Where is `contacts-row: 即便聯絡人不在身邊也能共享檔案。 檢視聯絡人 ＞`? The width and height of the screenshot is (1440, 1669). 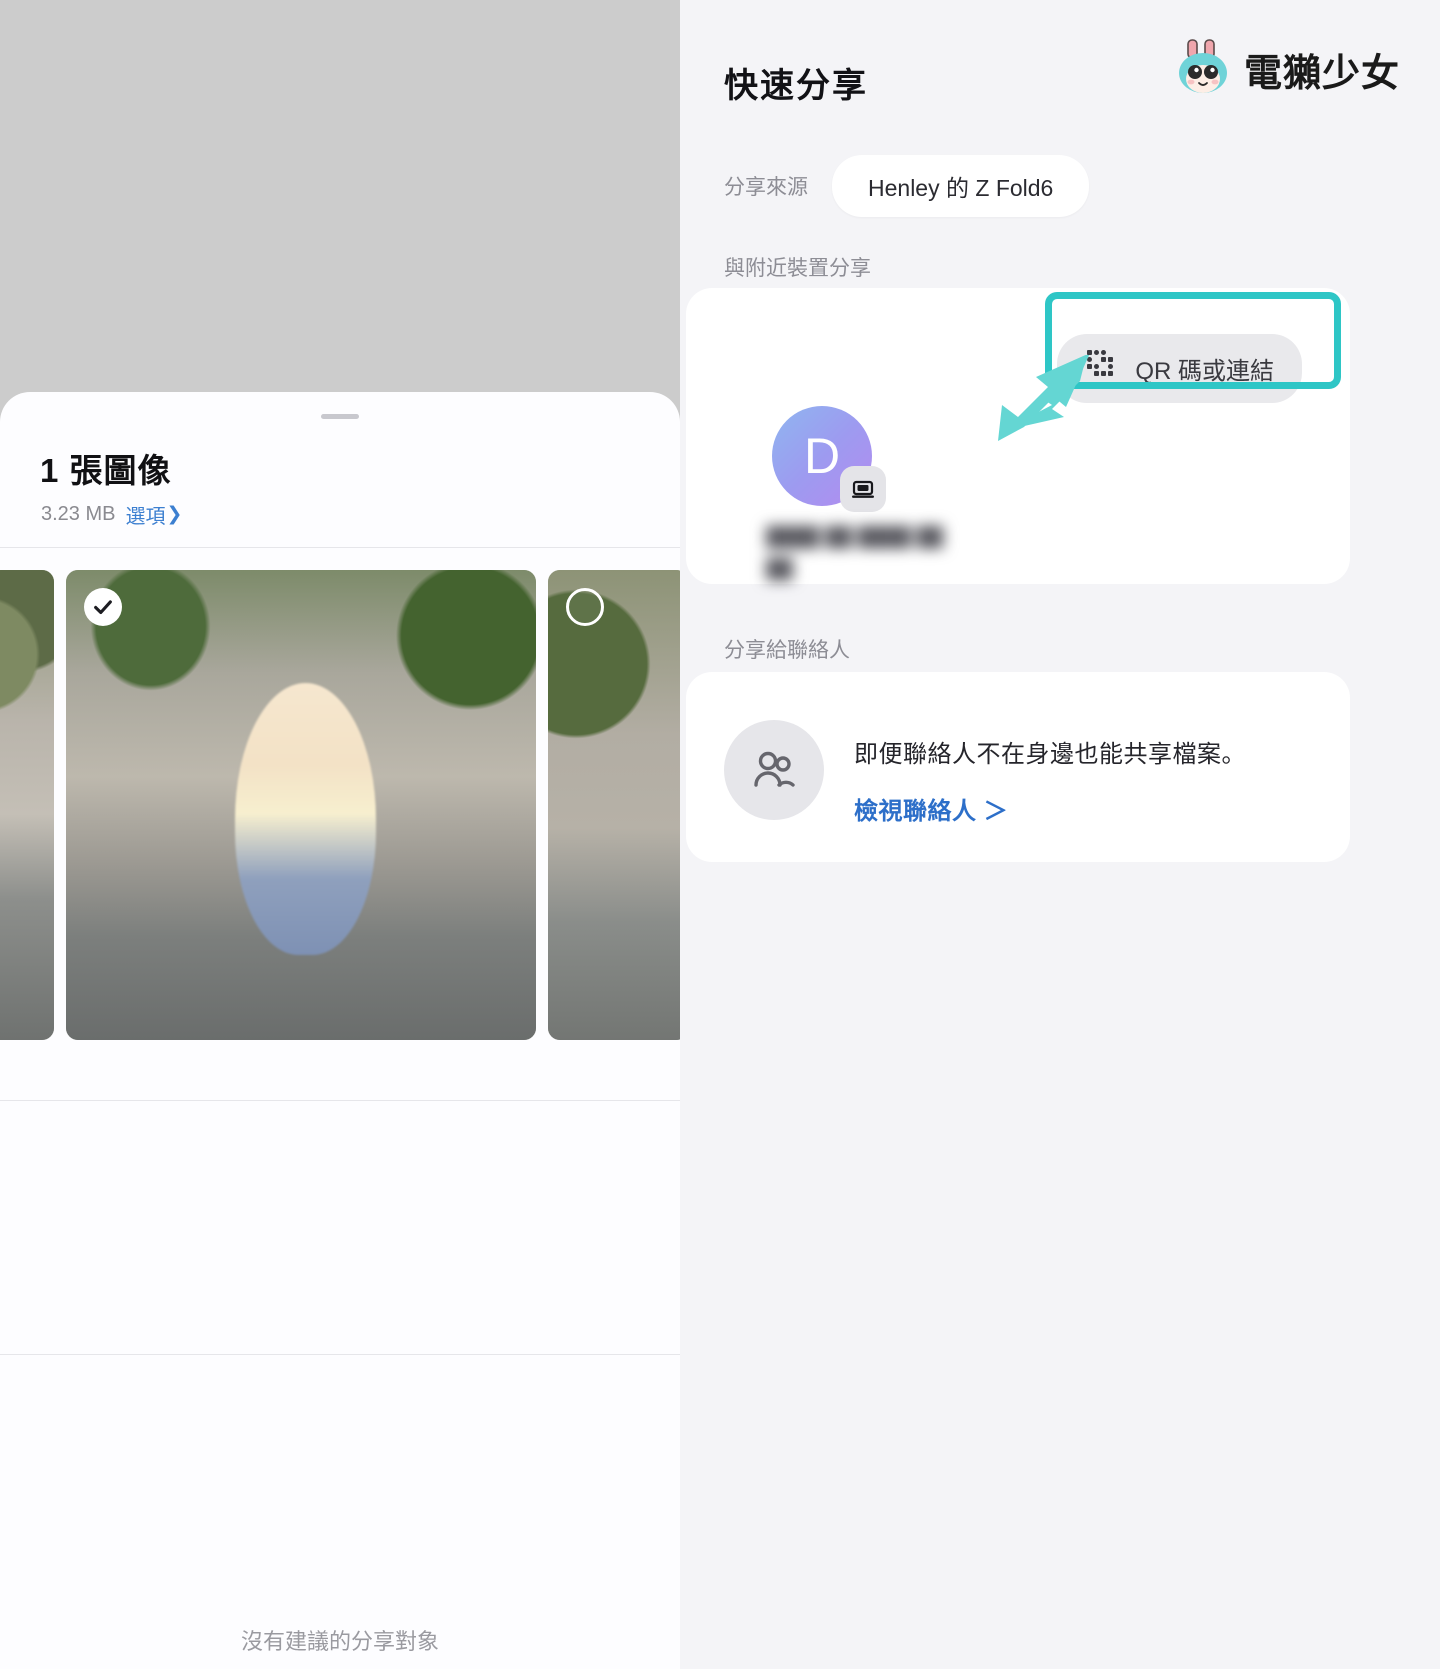 contacts-row: 即便聯絡人不在身邊也能共享檔案。 檢視聯絡人 ＞ is located at coordinates (985, 773).